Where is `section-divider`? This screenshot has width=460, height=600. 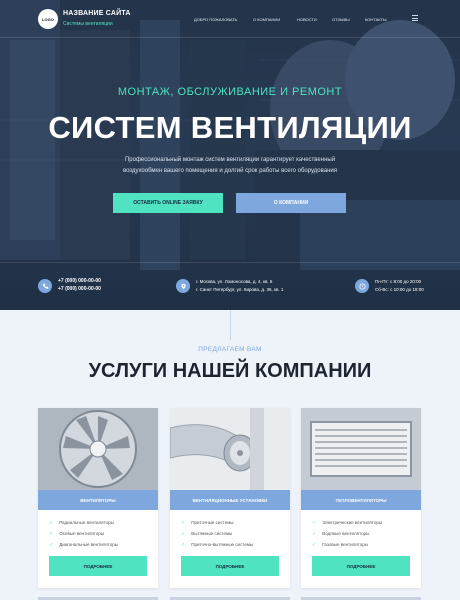 section-divider is located at coordinates (230, 325).